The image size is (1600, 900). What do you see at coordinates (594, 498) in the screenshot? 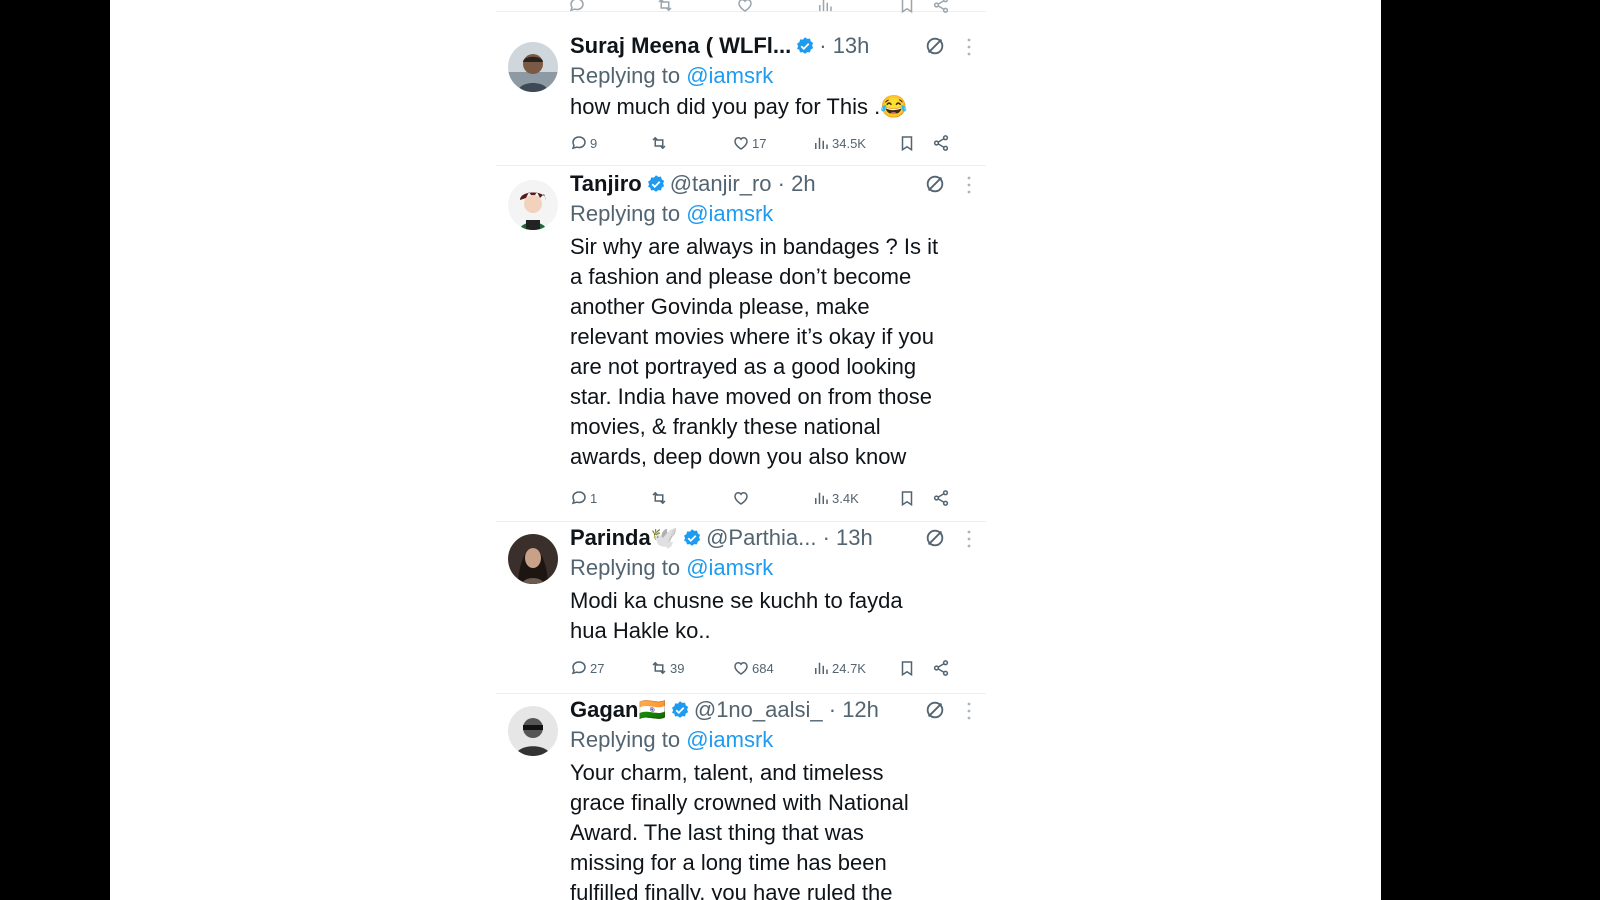
I see `reply-count: 1` at bounding box center [594, 498].